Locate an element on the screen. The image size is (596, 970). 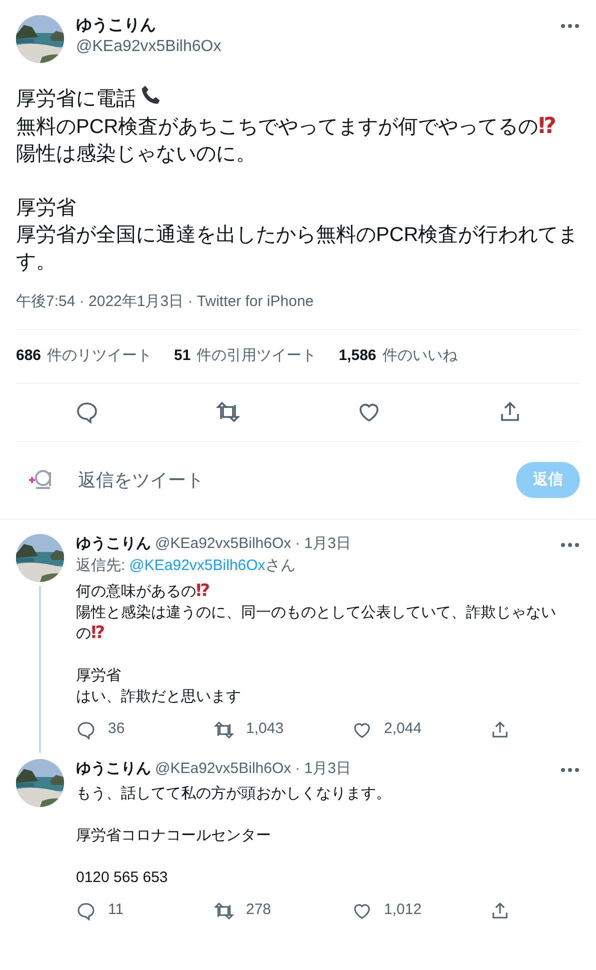
timestamp: 午後7:54 · 2022年1月3日 · Twitter for iPhone is located at coordinates (165, 301).